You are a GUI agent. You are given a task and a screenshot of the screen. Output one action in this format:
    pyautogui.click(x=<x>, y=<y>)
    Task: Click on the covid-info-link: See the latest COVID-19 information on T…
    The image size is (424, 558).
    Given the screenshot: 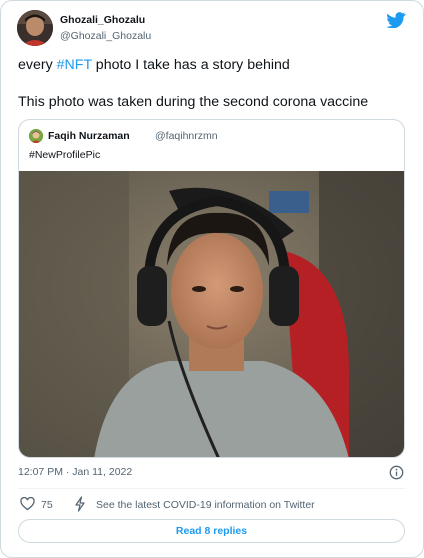 What is the action you would take?
    pyautogui.click(x=205, y=505)
    